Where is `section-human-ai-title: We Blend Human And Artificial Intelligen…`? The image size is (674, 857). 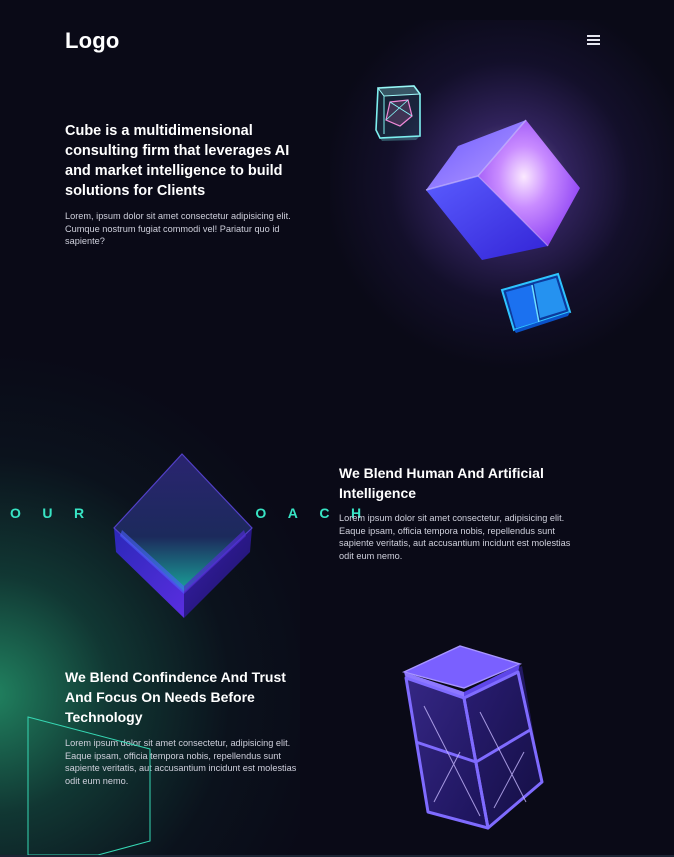 section-human-ai-title: We Blend Human And Artificial Intelligen… is located at coordinates (441, 483).